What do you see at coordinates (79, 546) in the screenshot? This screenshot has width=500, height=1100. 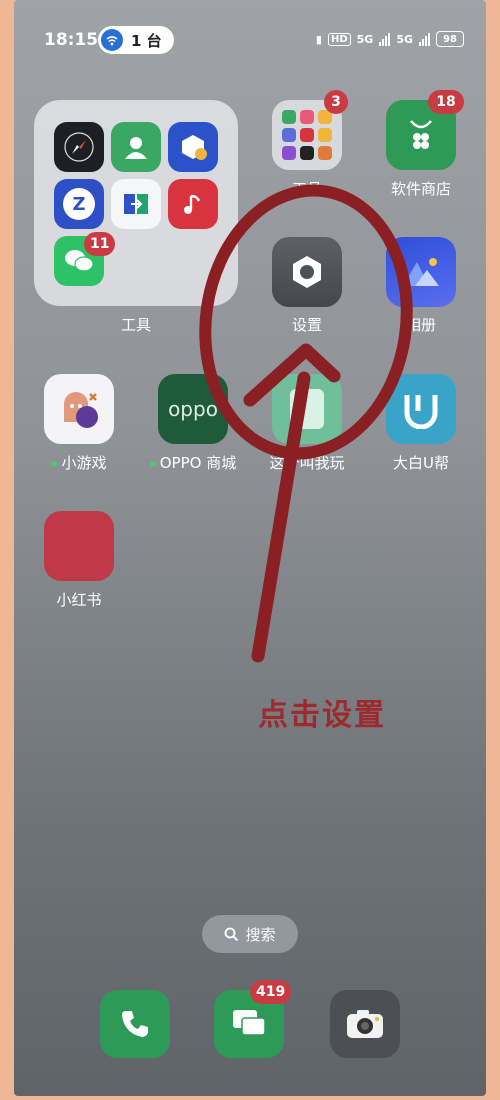 I see `xiaohongshu-icon` at bounding box center [79, 546].